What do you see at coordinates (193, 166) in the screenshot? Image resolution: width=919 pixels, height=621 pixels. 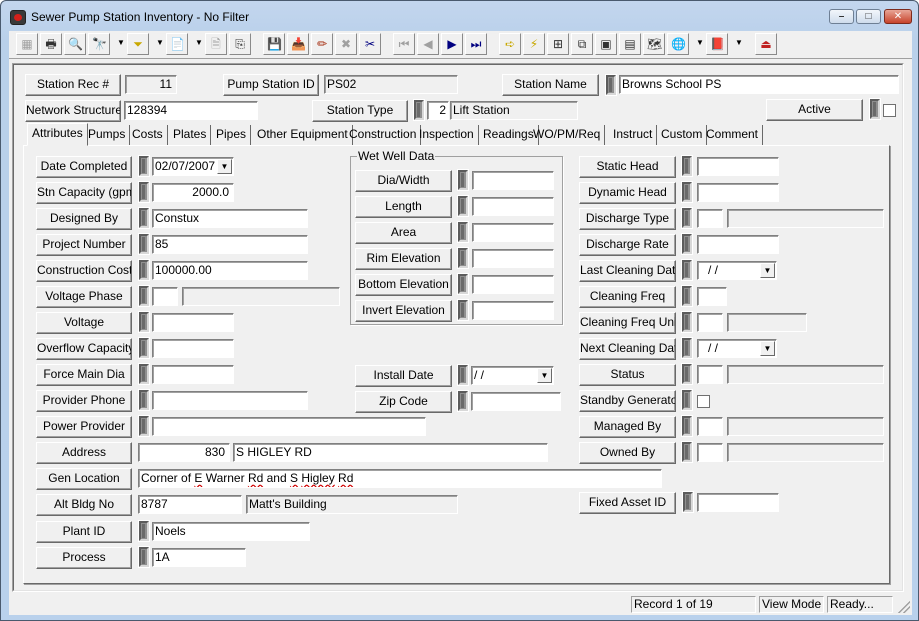 I see `date-completed-field: 02/07/2007 ▼` at bounding box center [193, 166].